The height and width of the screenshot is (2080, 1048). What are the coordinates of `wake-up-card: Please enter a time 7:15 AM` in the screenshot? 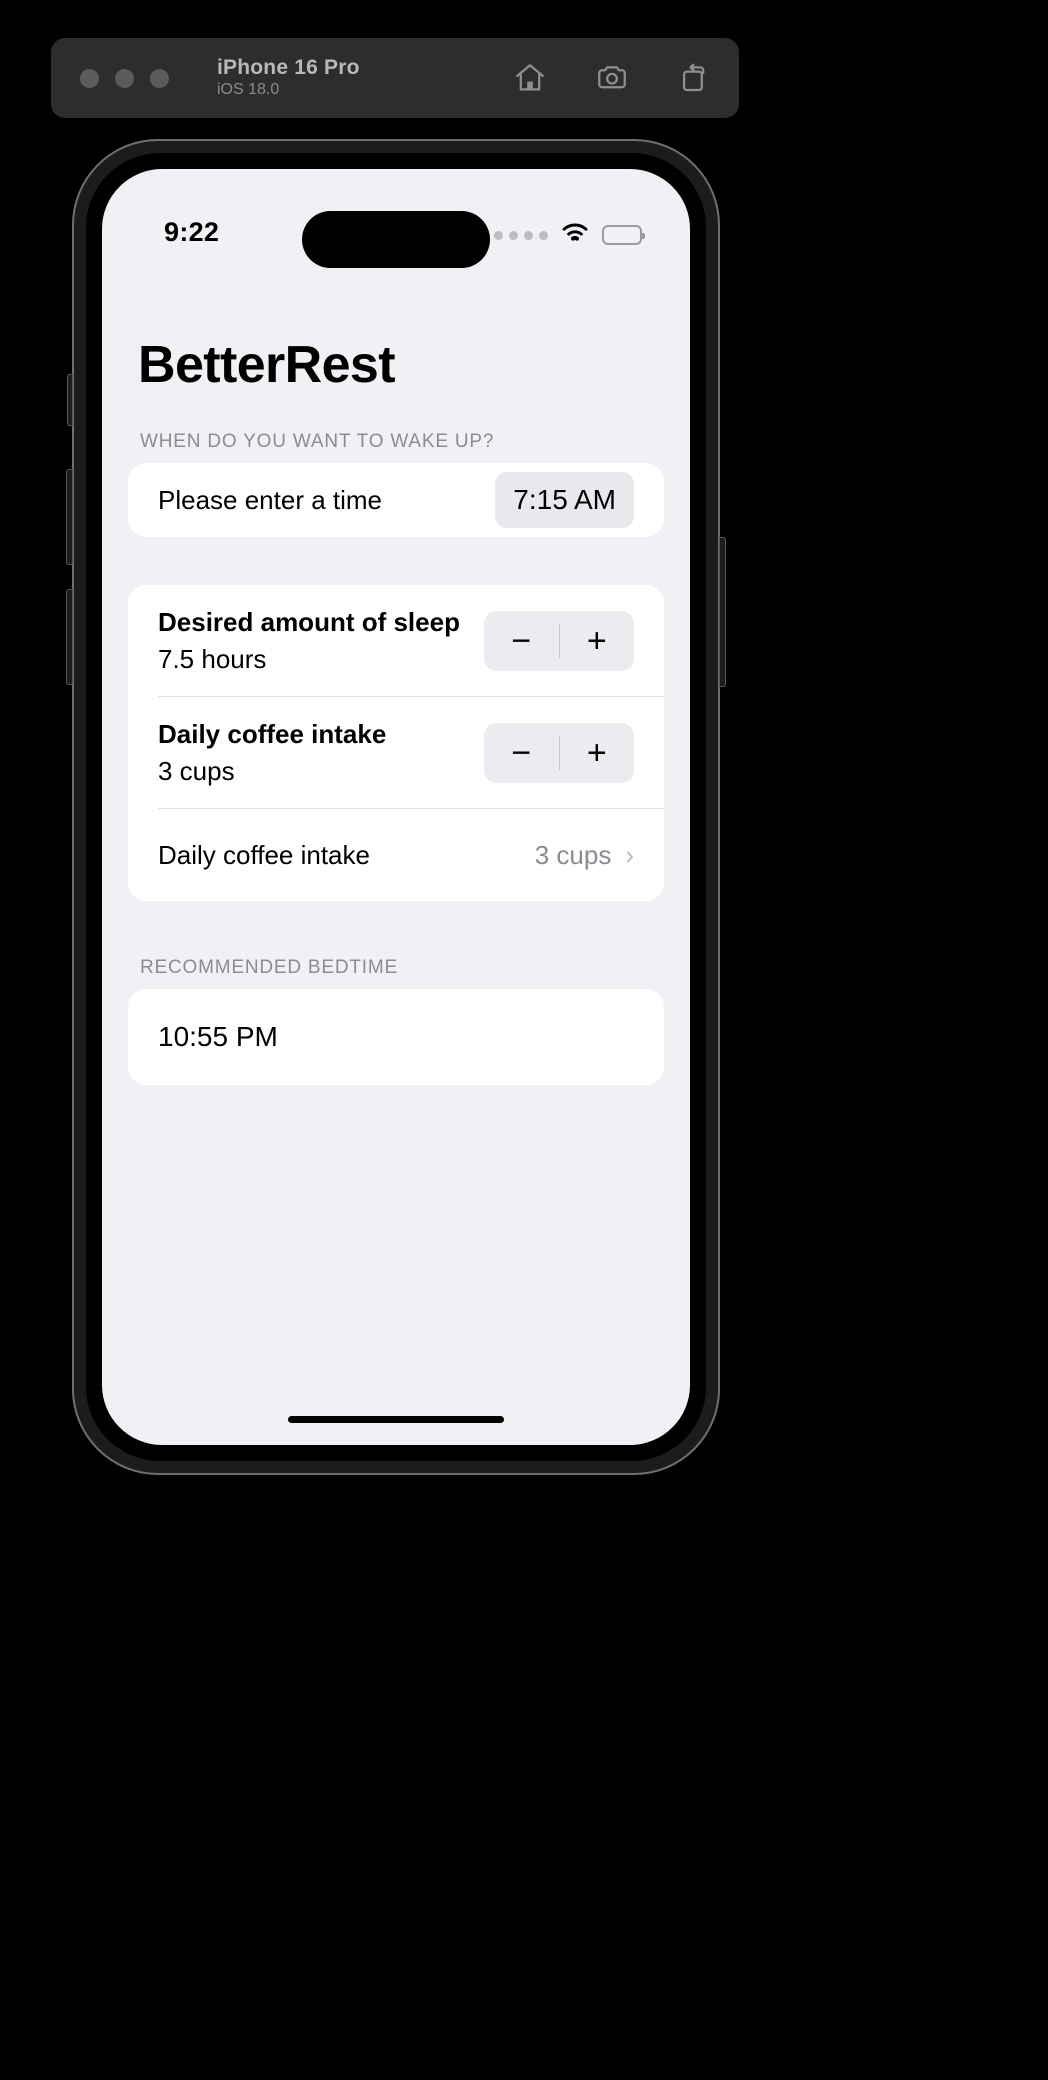 It's located at (396, 500).